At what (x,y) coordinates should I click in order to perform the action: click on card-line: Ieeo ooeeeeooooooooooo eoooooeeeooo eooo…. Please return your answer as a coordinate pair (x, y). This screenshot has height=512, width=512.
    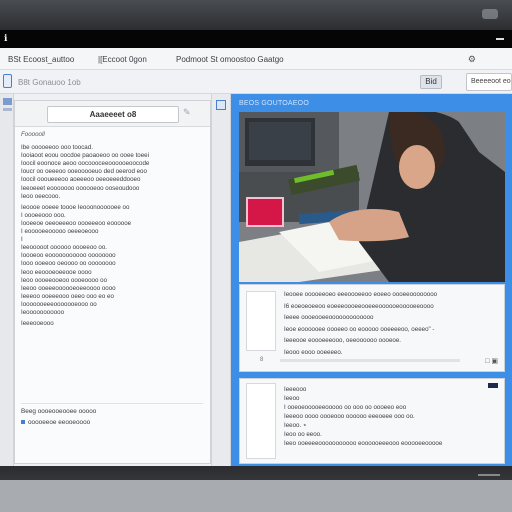
    Looking at the image, I should click on (363, 443).